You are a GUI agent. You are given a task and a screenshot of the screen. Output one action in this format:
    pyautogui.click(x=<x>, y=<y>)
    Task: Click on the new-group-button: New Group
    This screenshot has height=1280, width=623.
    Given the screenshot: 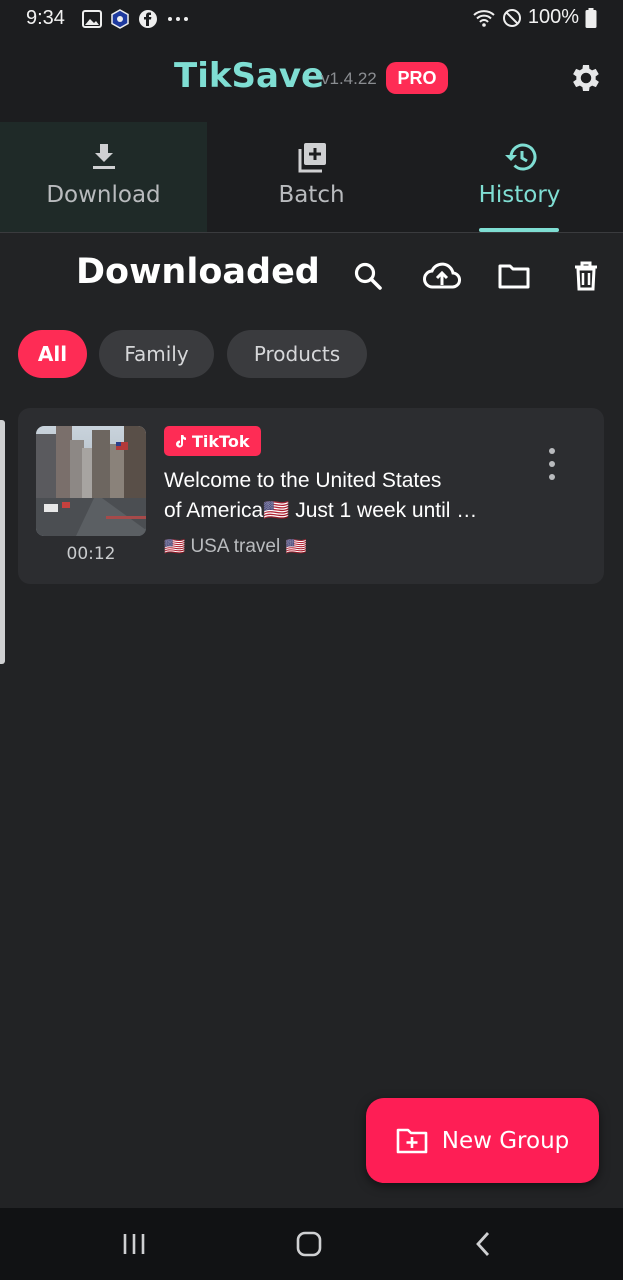 What is the action you would take?
    pyautogui.click(x=482, y=1140)
    